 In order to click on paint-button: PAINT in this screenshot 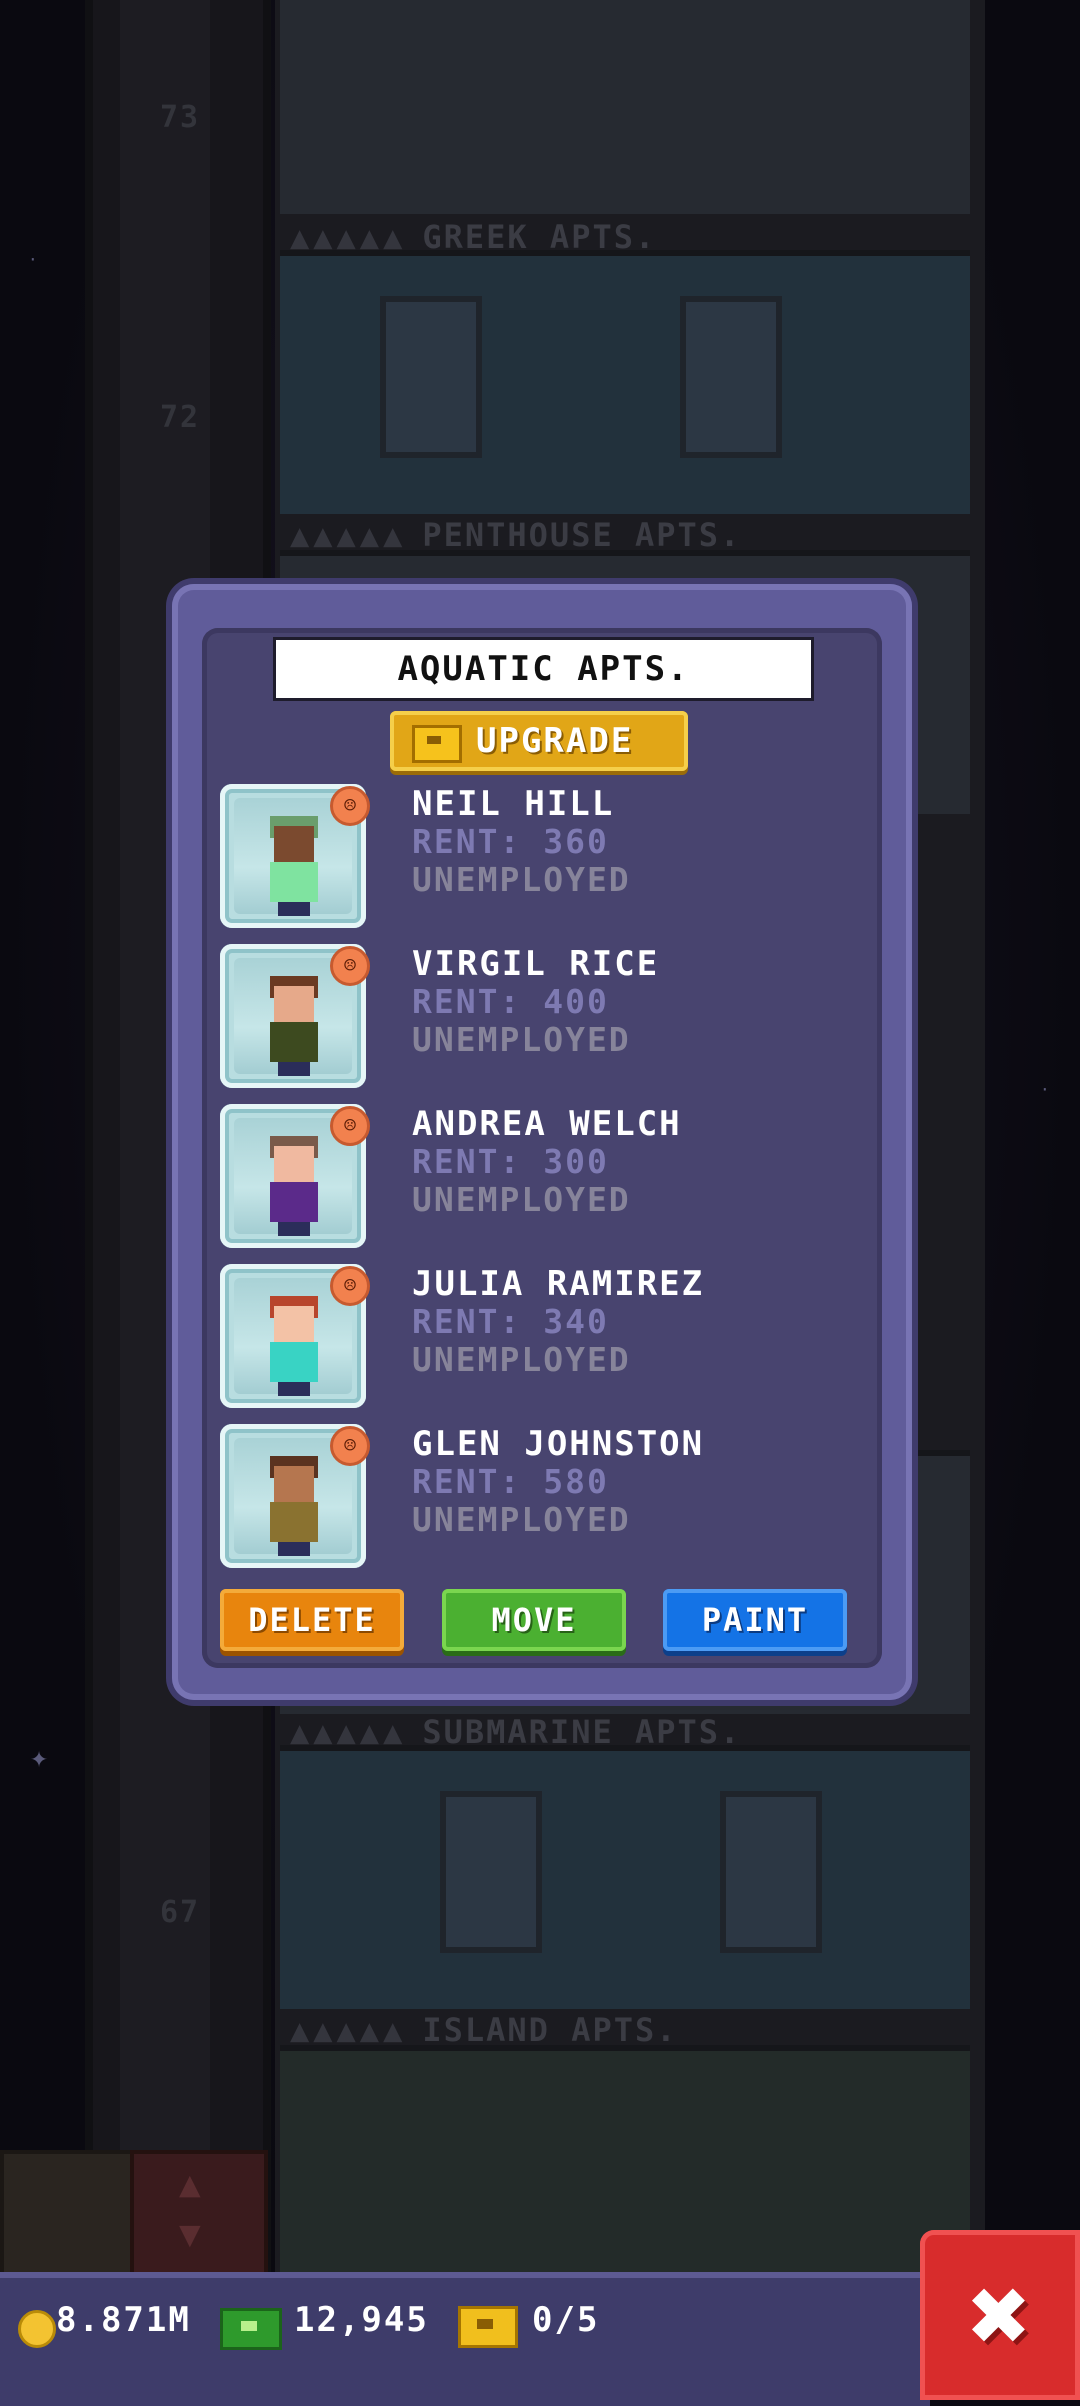, I will do `click(755, 1620)`.